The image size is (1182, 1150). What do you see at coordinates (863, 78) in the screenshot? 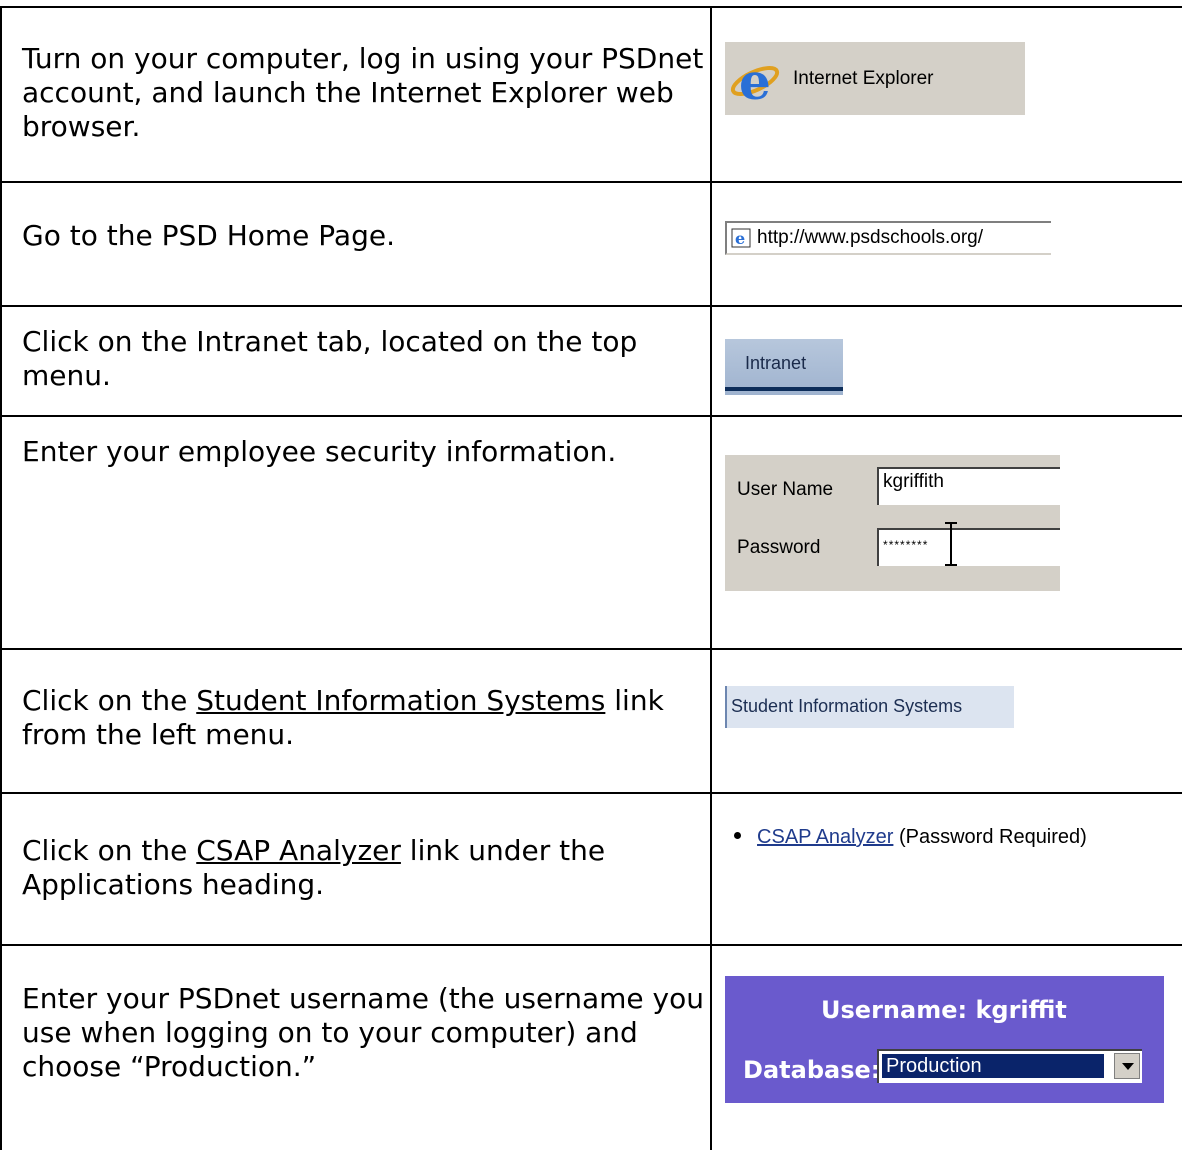
I see `internet-explorer-label: Internet Explorer` at bounding box center [863, 78].